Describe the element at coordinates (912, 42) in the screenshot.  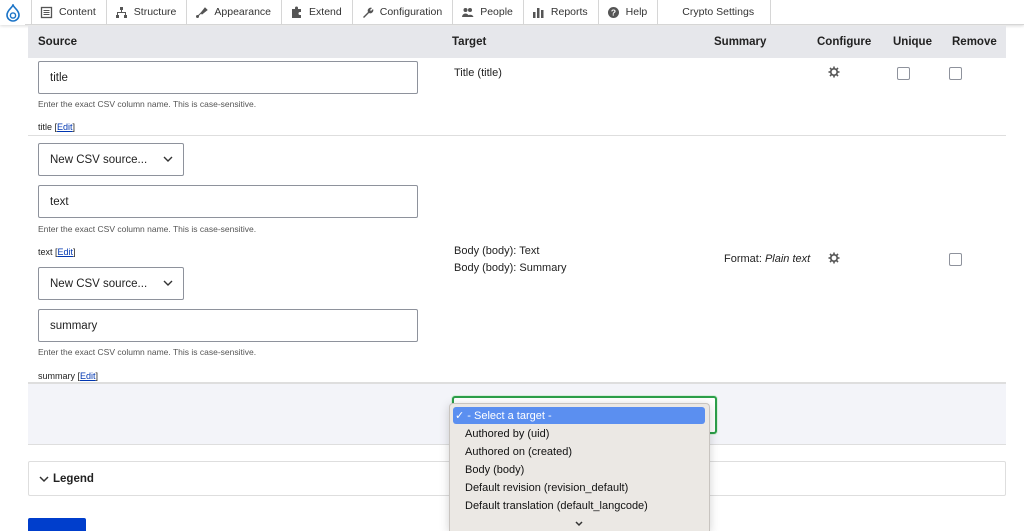
I see `header-unique: Unique` at that location.